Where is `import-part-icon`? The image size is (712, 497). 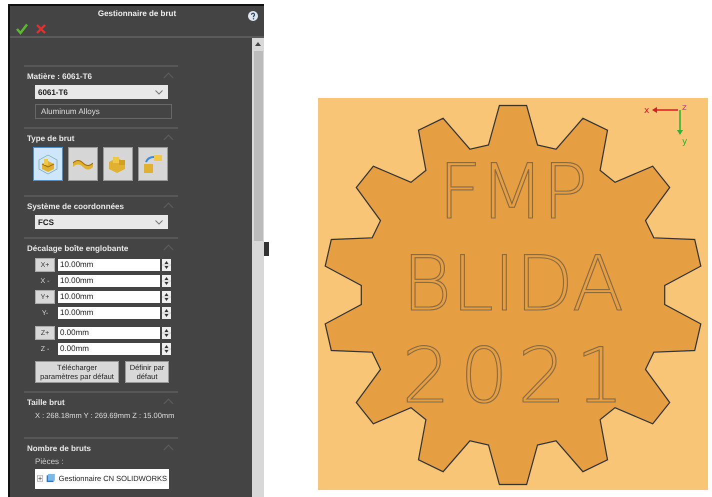
import-part-icon is located at coordinates (153, 164).